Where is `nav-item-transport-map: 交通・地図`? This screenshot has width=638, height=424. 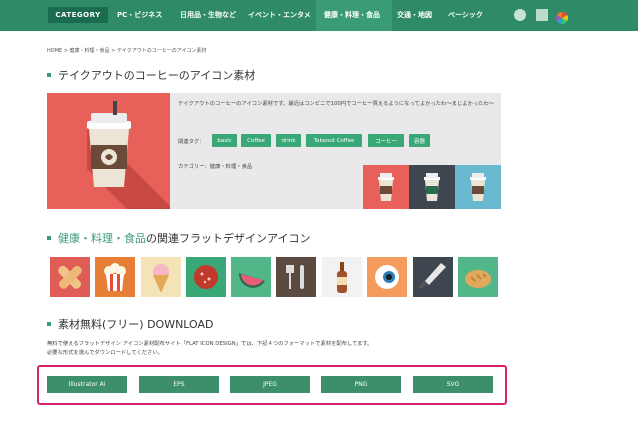
nav-item-transport-map: 交通・地図 is located at coordinates (414, 15).